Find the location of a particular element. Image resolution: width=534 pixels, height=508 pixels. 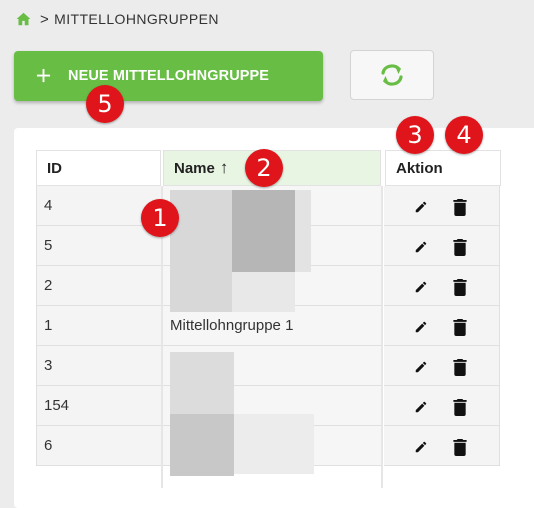

refresh-button is located at coordinates (392, 75).